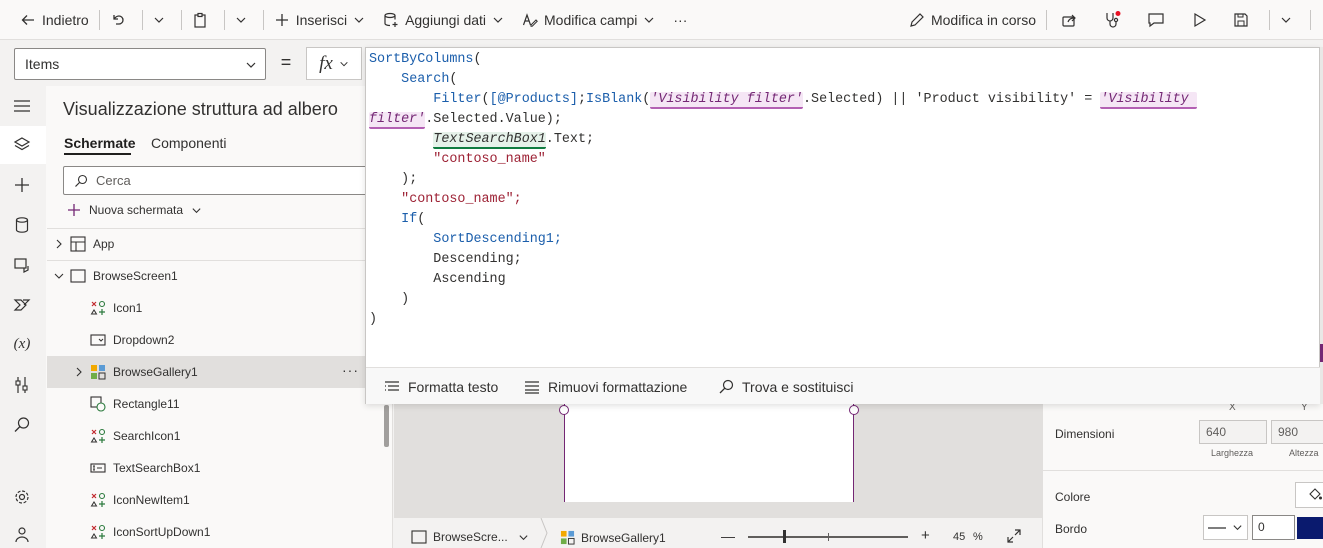  What do you see at coordinates (859, 99) in the screenshot?
I see `code-token: .Selected) ||` at bounding box center [859, 99].